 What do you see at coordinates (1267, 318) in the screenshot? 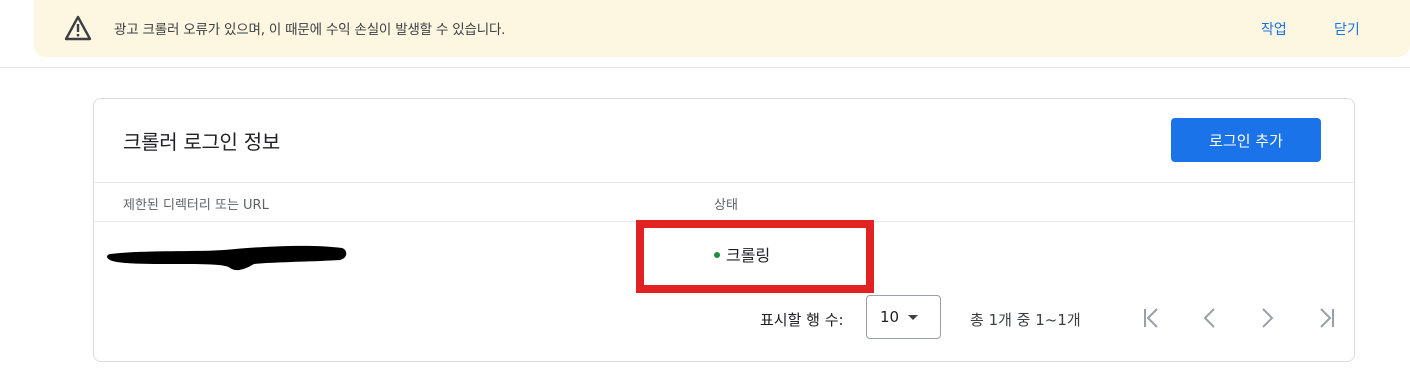
I see `next-page-icon` at bounding box center [1267, 318].